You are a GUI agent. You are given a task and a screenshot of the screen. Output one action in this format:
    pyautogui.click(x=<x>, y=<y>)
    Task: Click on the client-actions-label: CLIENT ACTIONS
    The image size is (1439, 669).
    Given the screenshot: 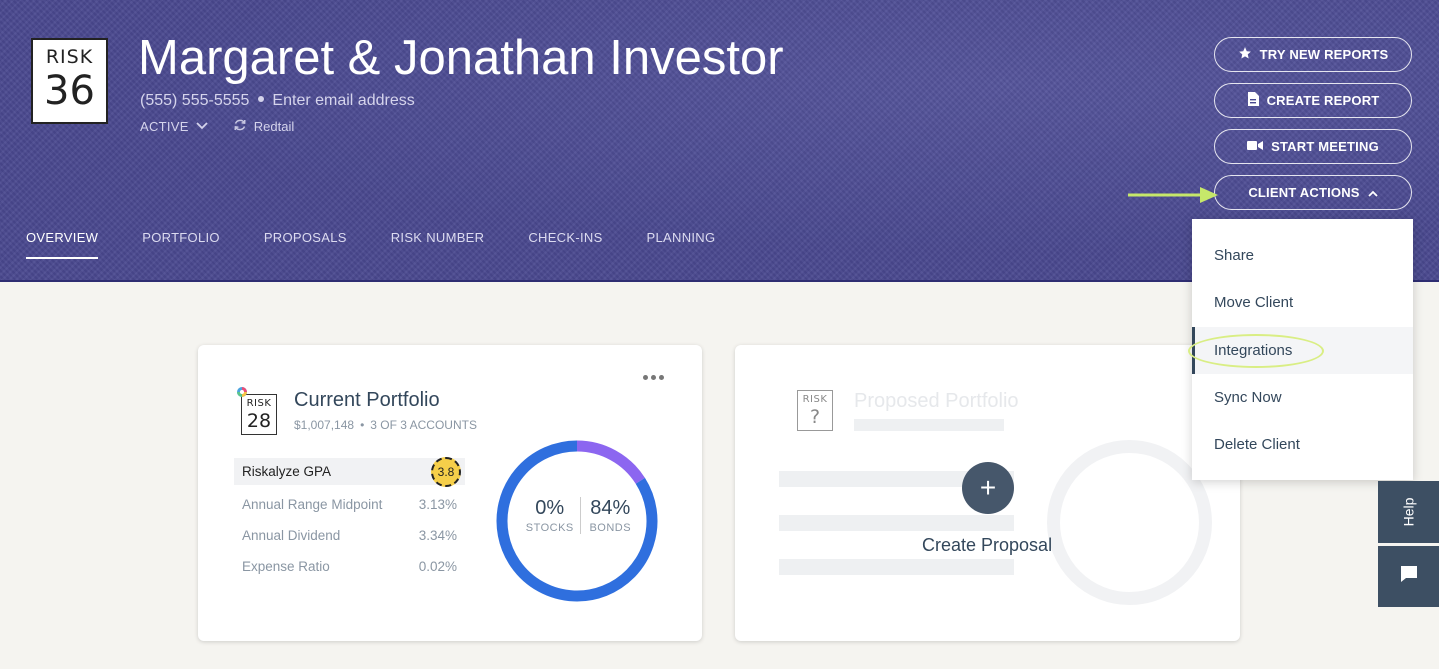 What is the action you would take?
    pyautogui.click(x=1304, y=192)
    